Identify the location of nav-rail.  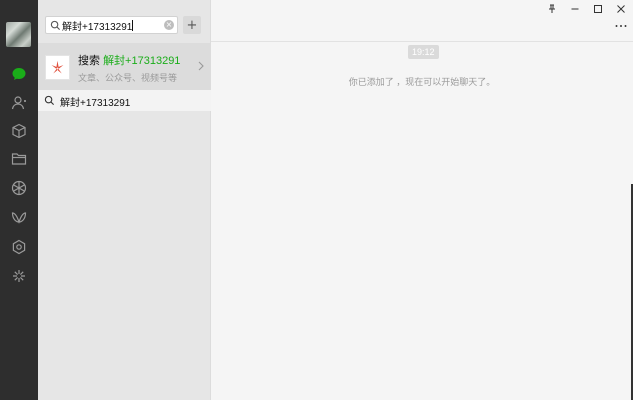
(19, 200).